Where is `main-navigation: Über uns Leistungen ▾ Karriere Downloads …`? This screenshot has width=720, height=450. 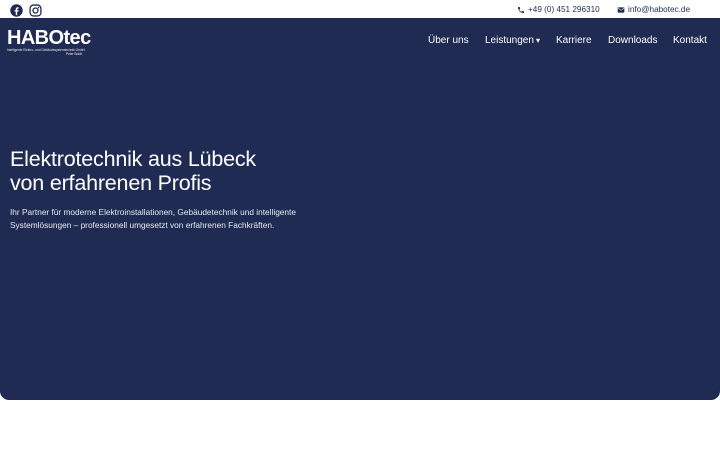 main-navigation: Über uns Leistungen ▾ Karriere Downloads … is located at coordinates (360, 42).